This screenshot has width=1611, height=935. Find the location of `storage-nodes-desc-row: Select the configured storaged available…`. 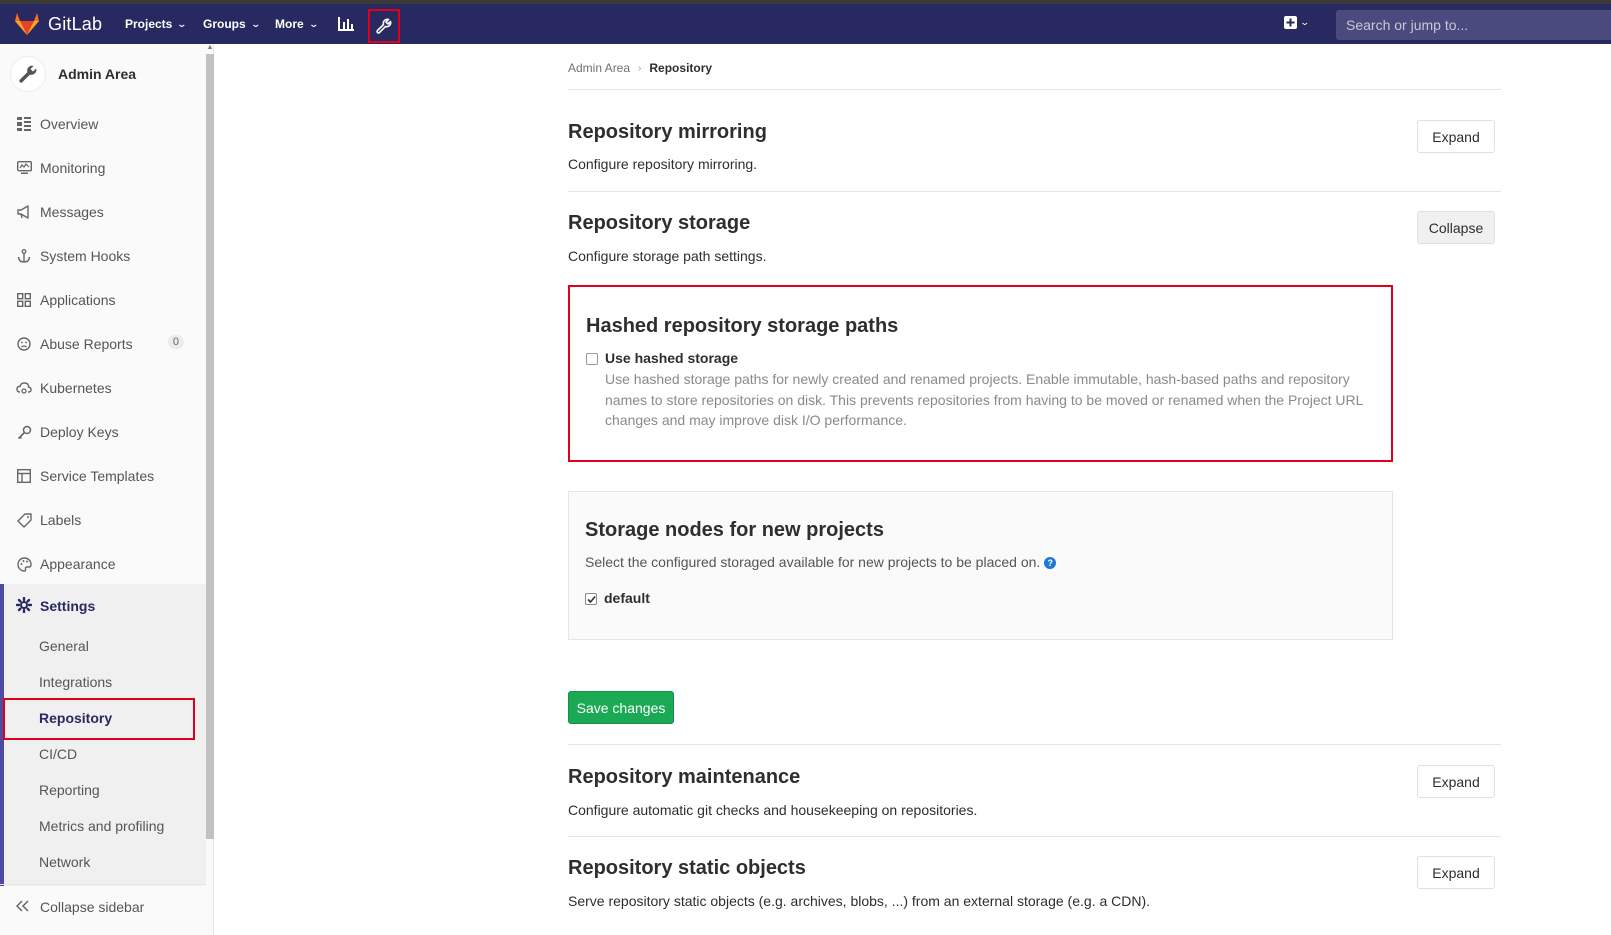

storage-nodes-desc-row: Select the configured storaged available… is located at coordinates (821, 562).